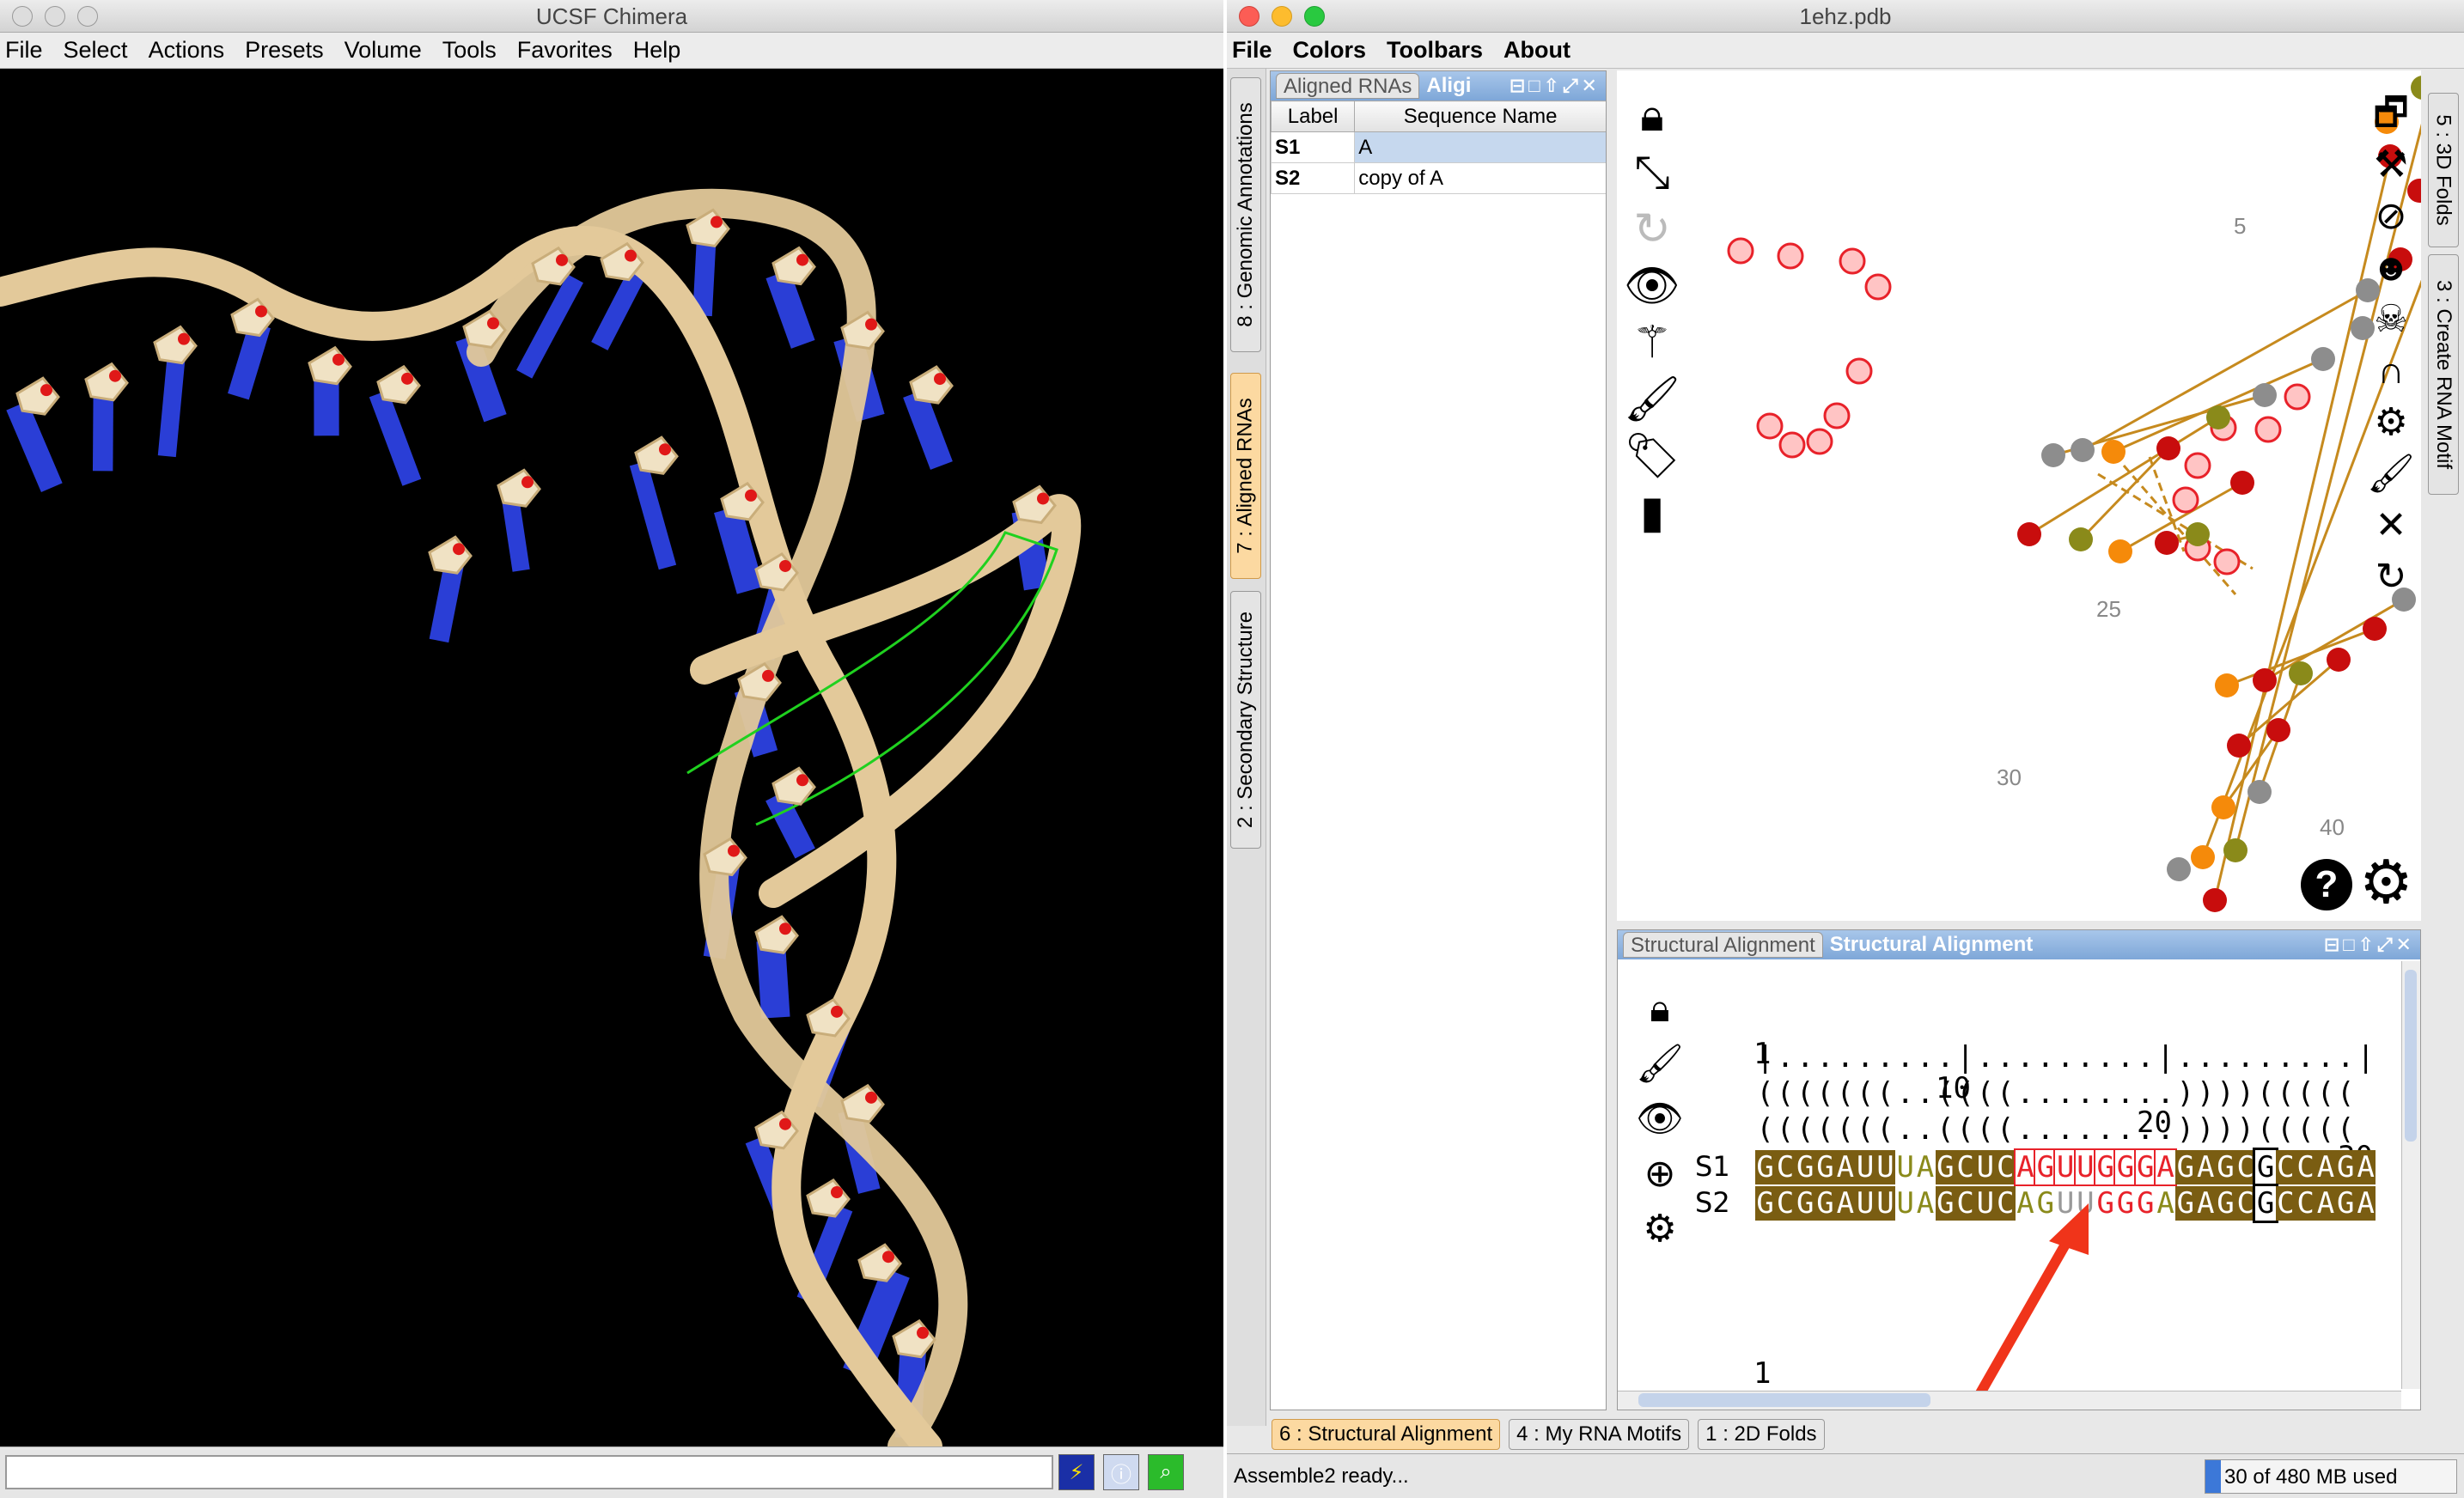 This screenshot has height=1498, width=2464. Describe the element at coordinates (29, 50) in the screenshot. I see `menu-file: File` at that location.